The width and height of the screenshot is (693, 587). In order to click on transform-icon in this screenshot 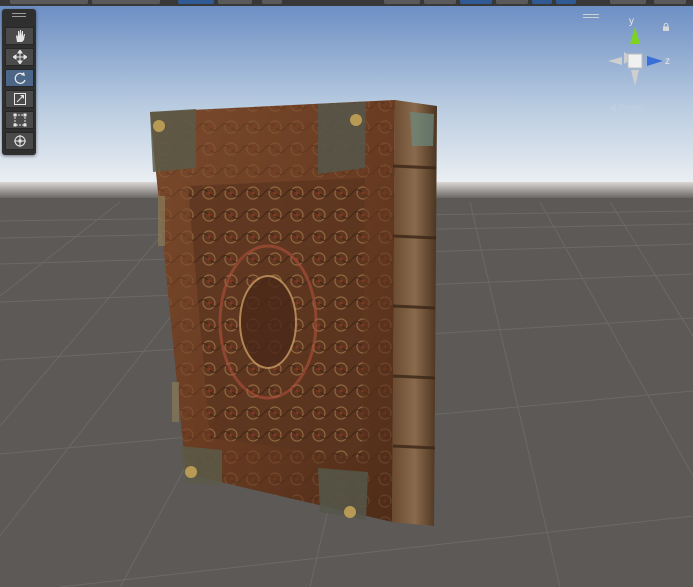, I will do `click(19, 141)`.